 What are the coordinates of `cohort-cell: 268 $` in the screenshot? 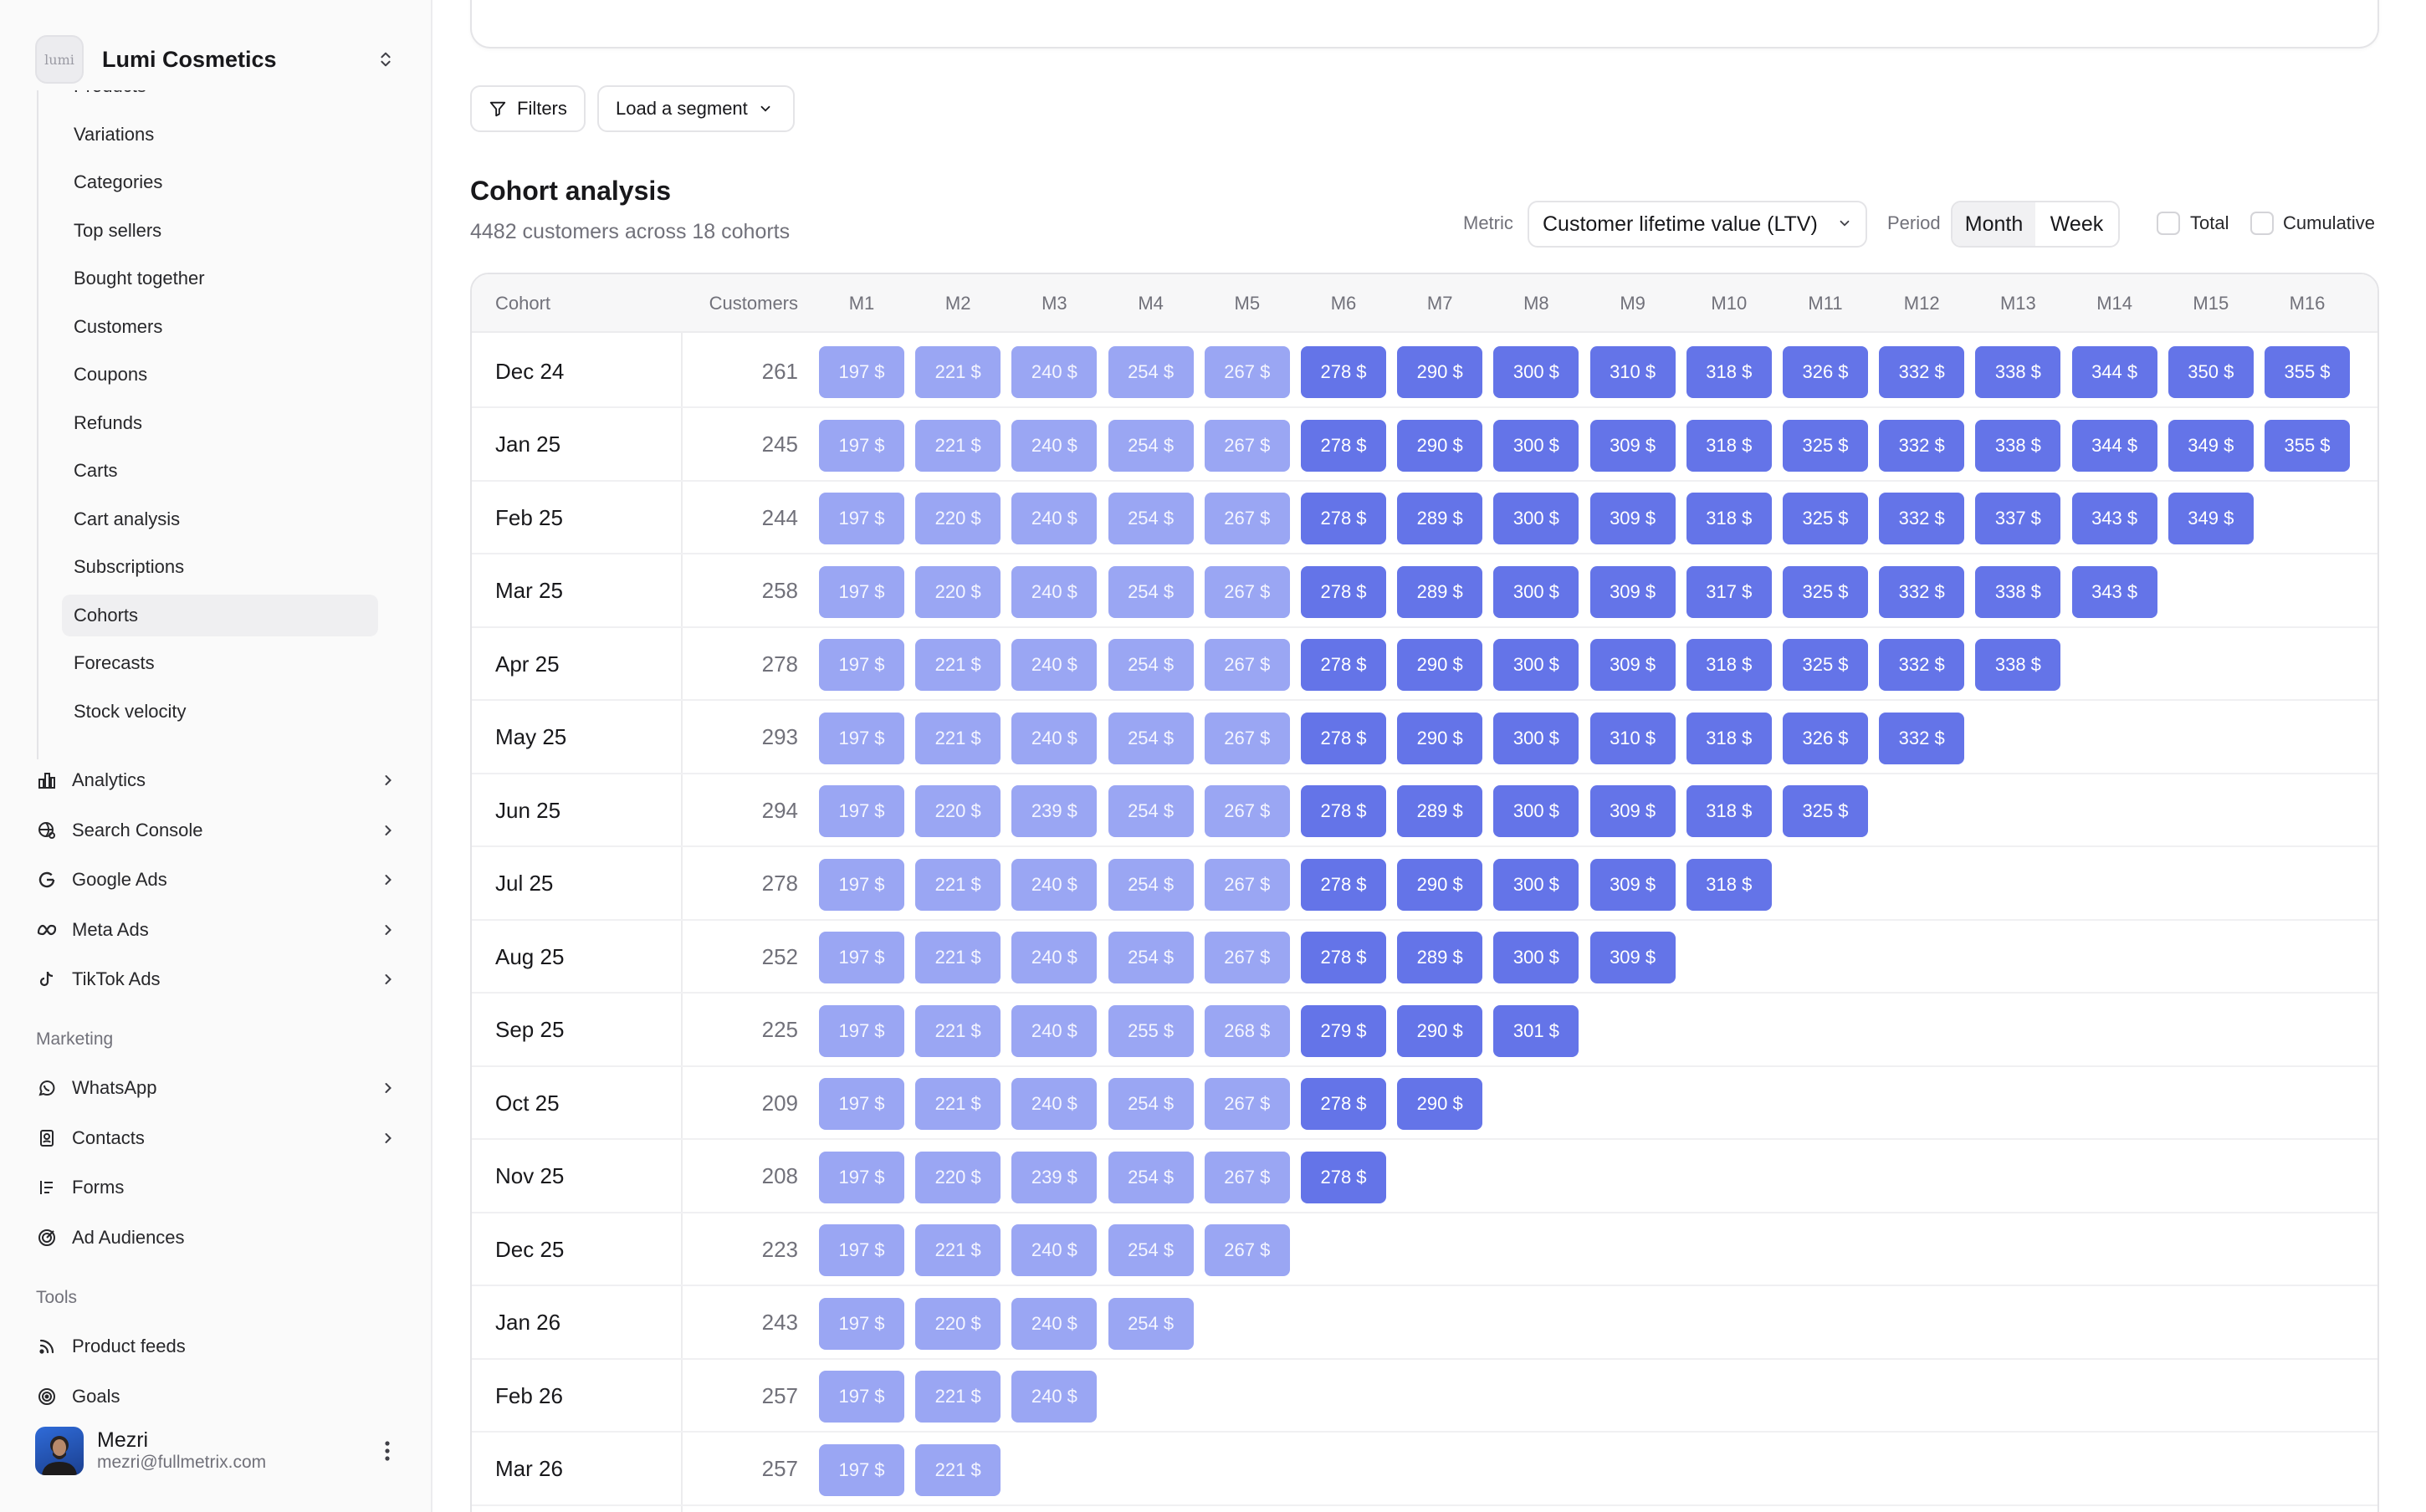 It's located at (1247, 1030).